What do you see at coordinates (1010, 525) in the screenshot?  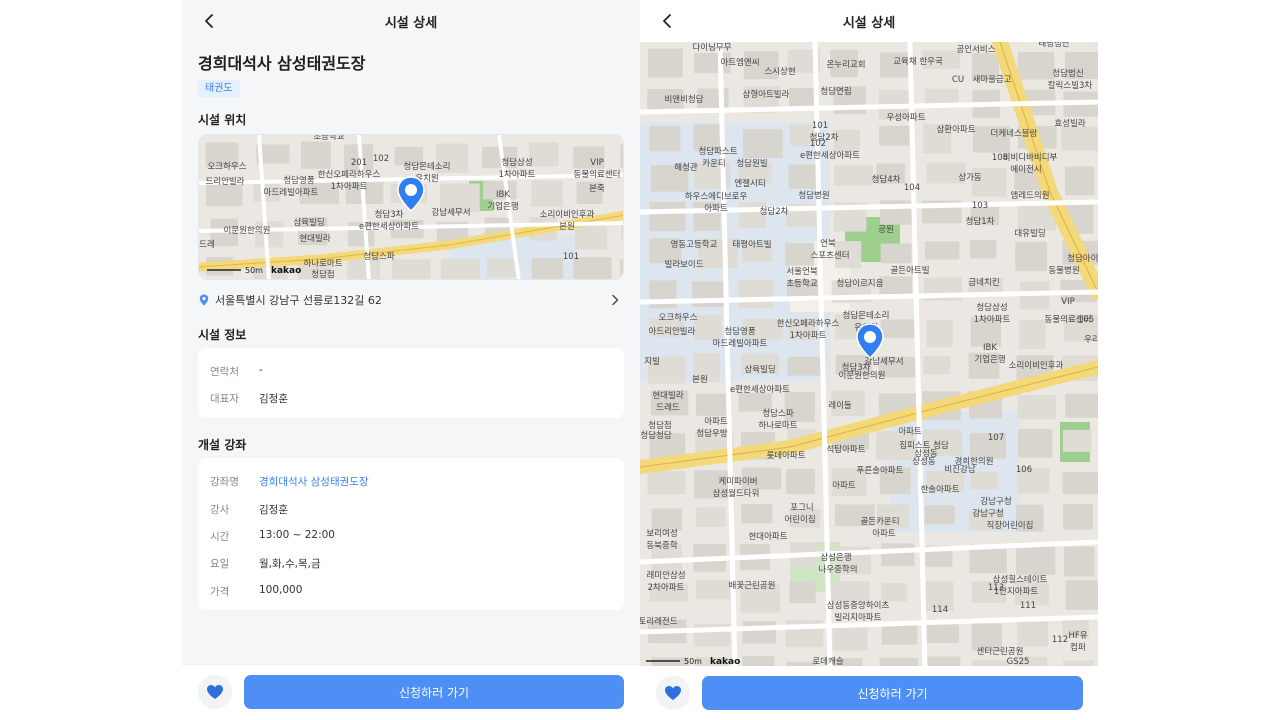 I see `map-label: 직장어린이집` at bounding box center [1010, 525].